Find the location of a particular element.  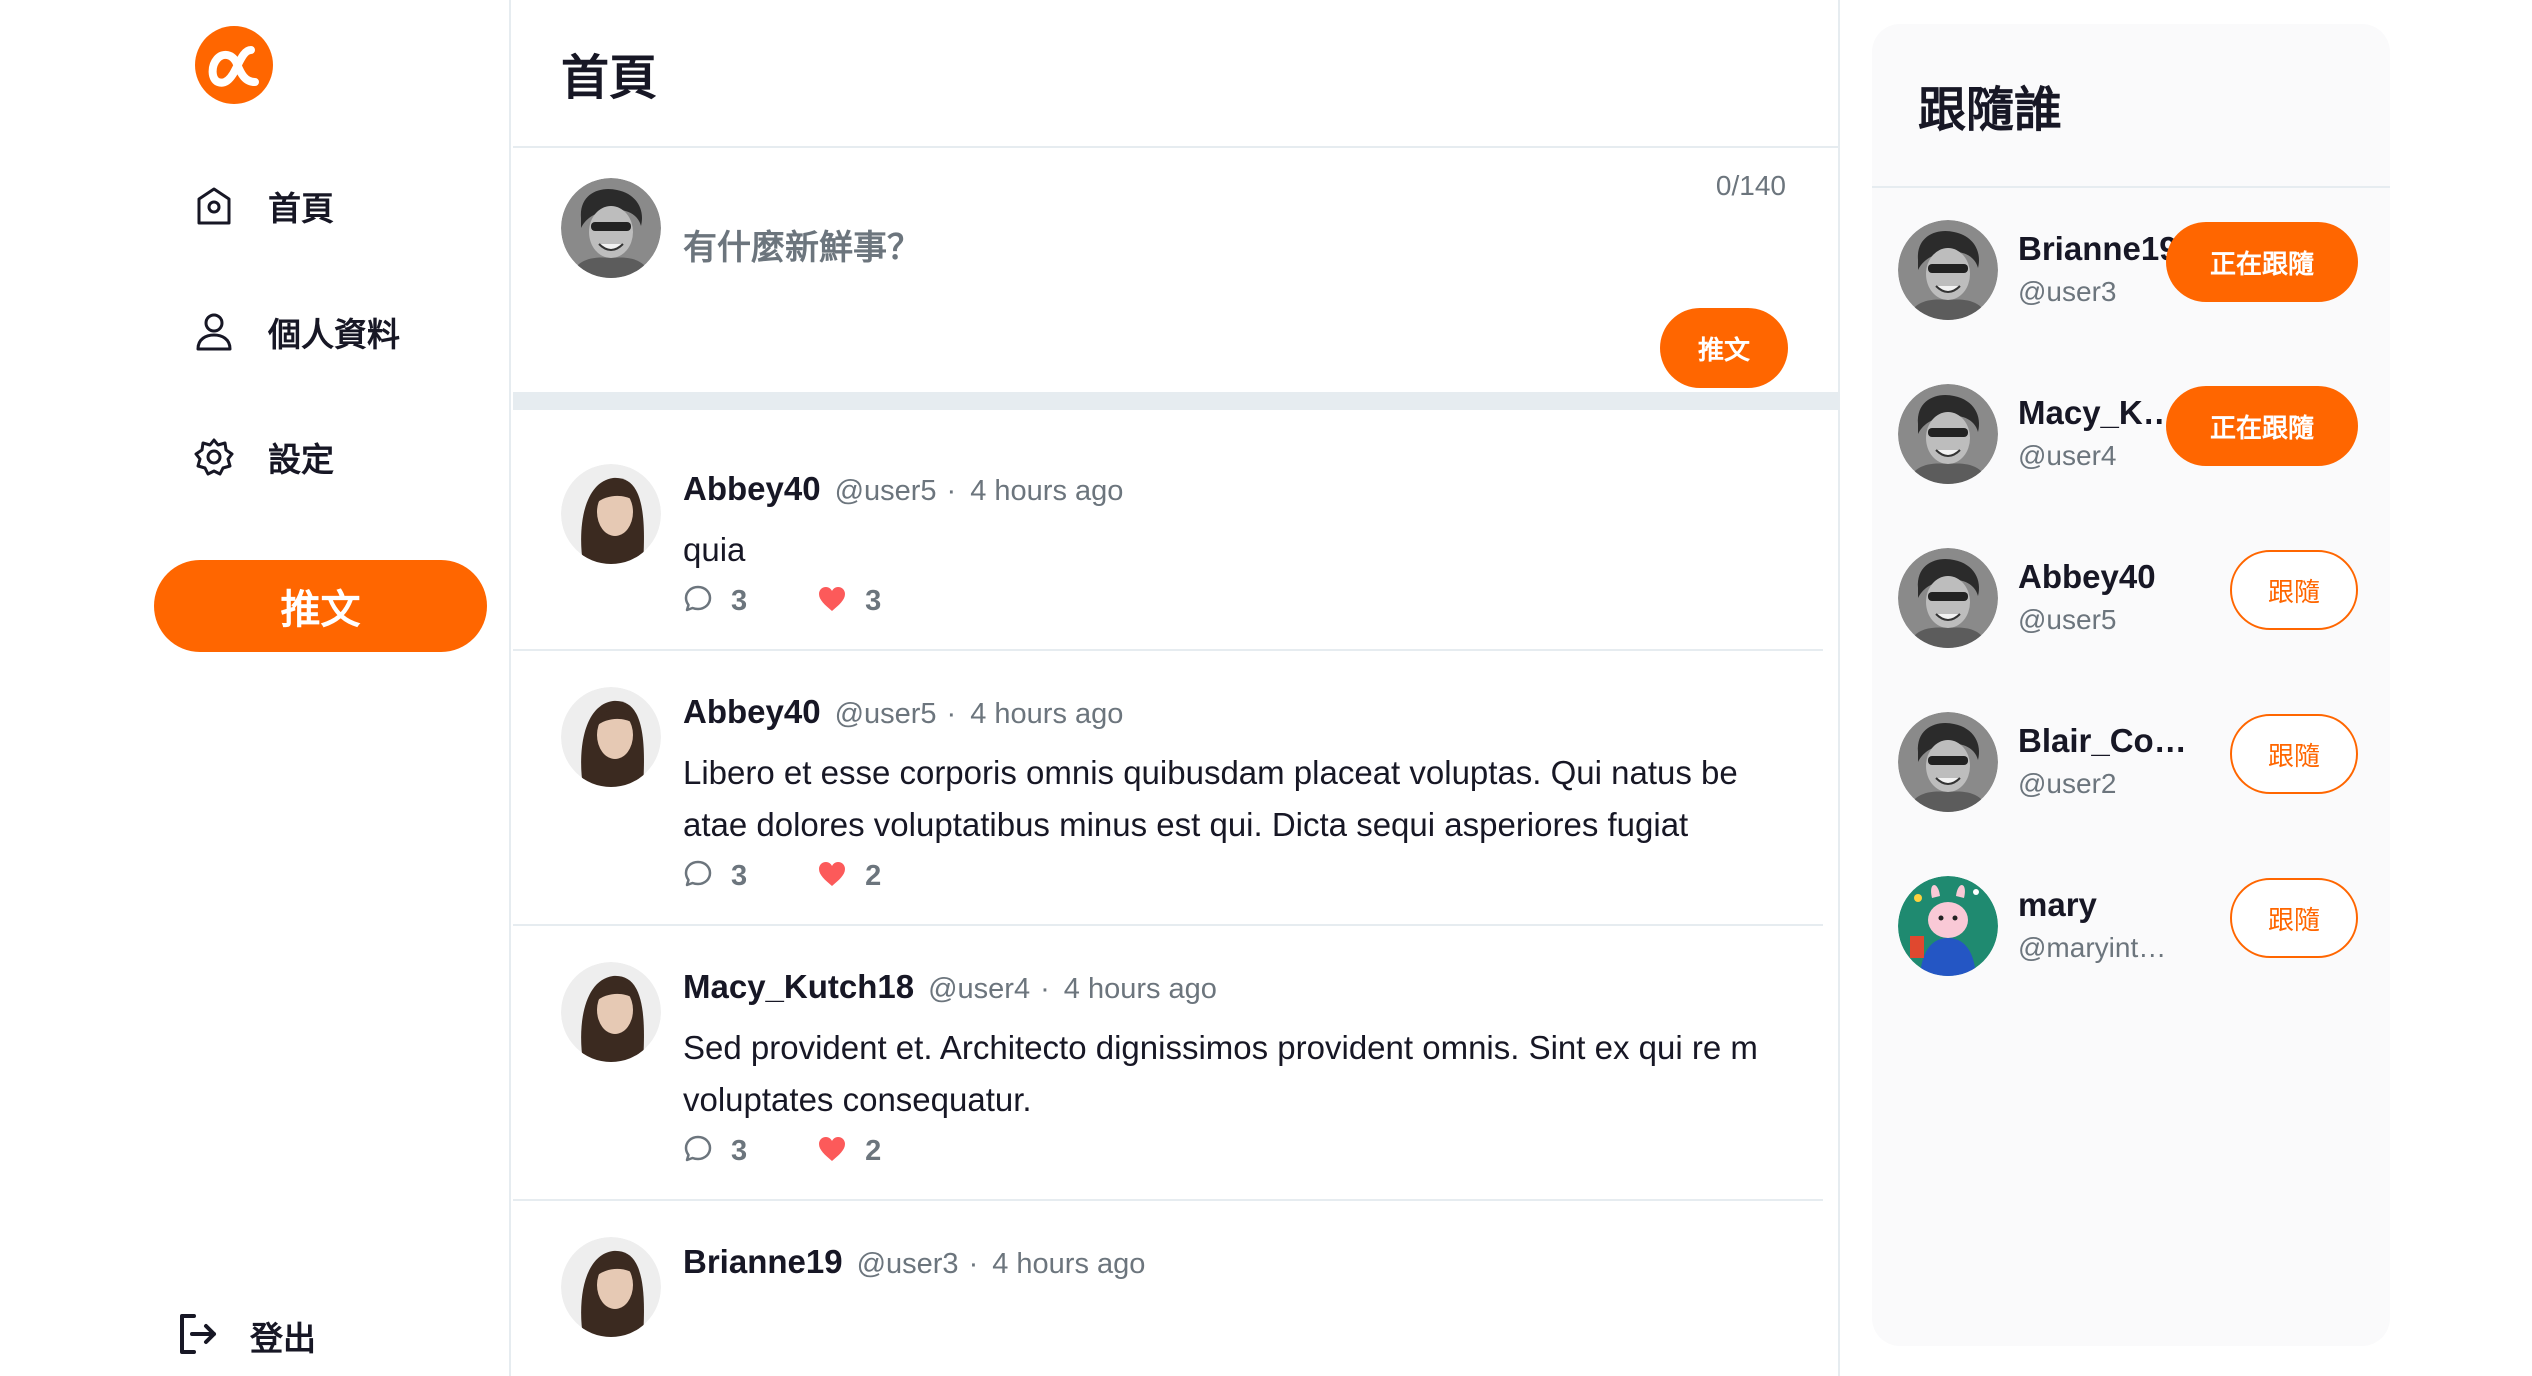

logout-icon is located at coordinates (198, 1336).